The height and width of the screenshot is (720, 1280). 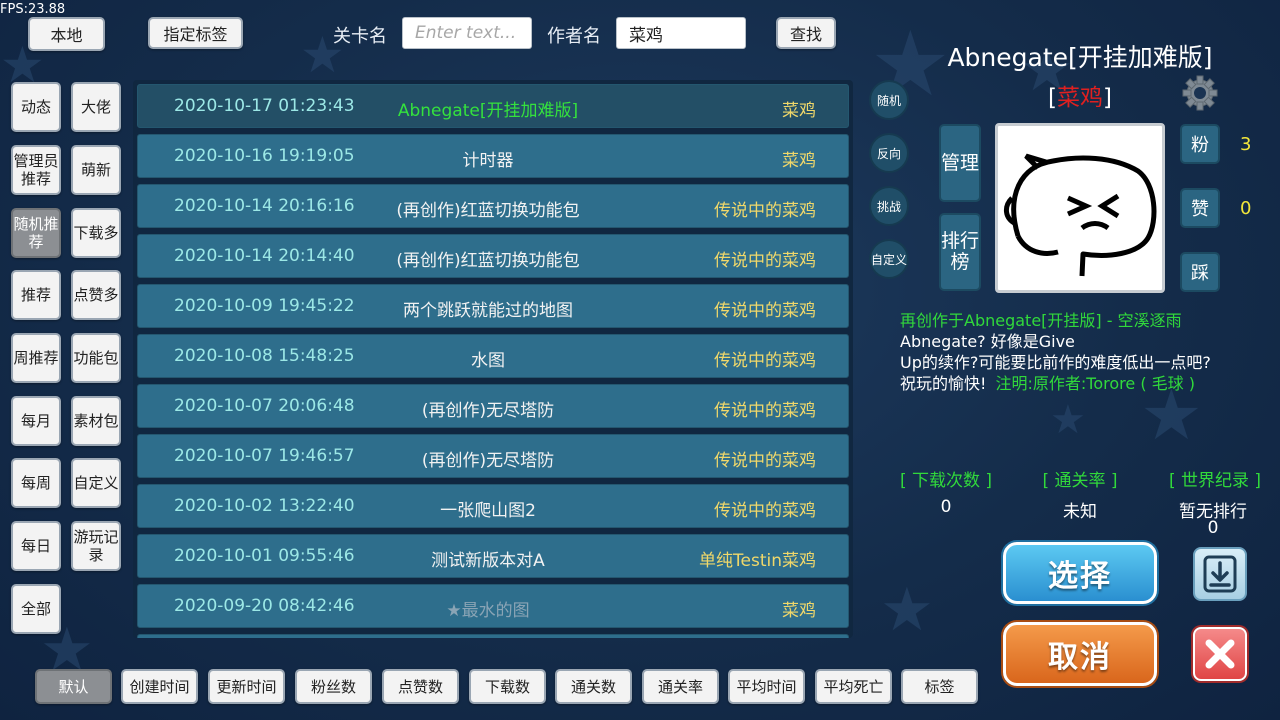 I want to click on level-title: 水图, so click(x=488, y=361).